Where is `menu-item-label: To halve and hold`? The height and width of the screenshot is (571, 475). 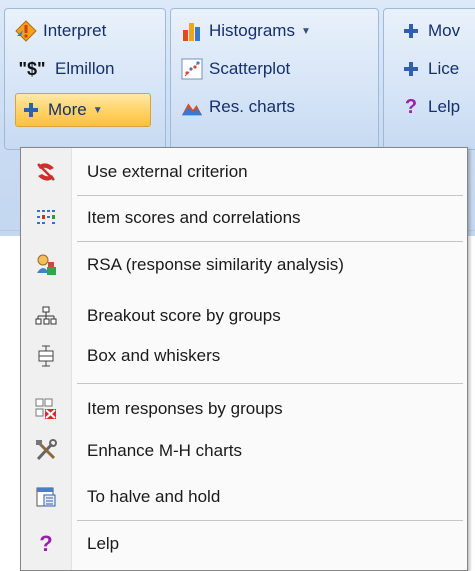 menu-item-label: To halve and hold is located at coordinates (154, 496).